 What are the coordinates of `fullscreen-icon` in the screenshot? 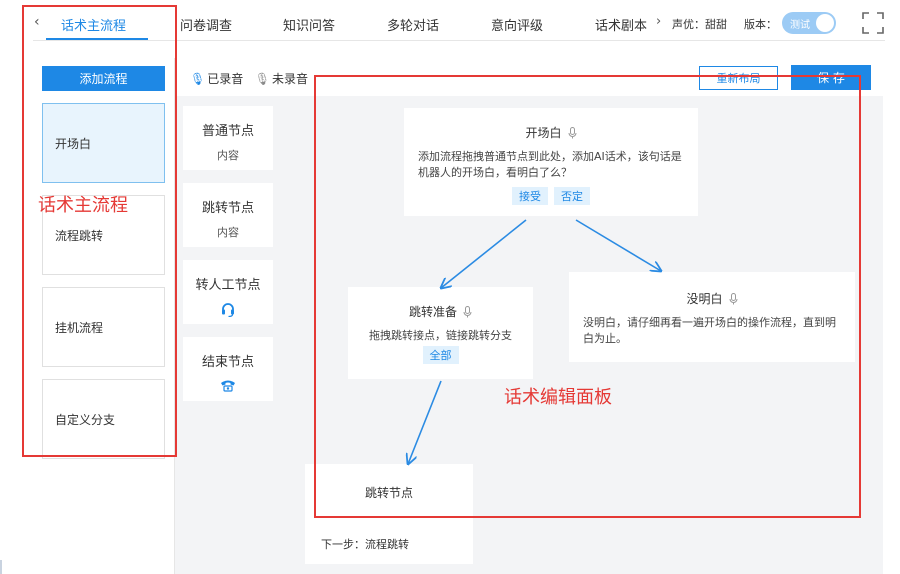 It's located at (873, 23).